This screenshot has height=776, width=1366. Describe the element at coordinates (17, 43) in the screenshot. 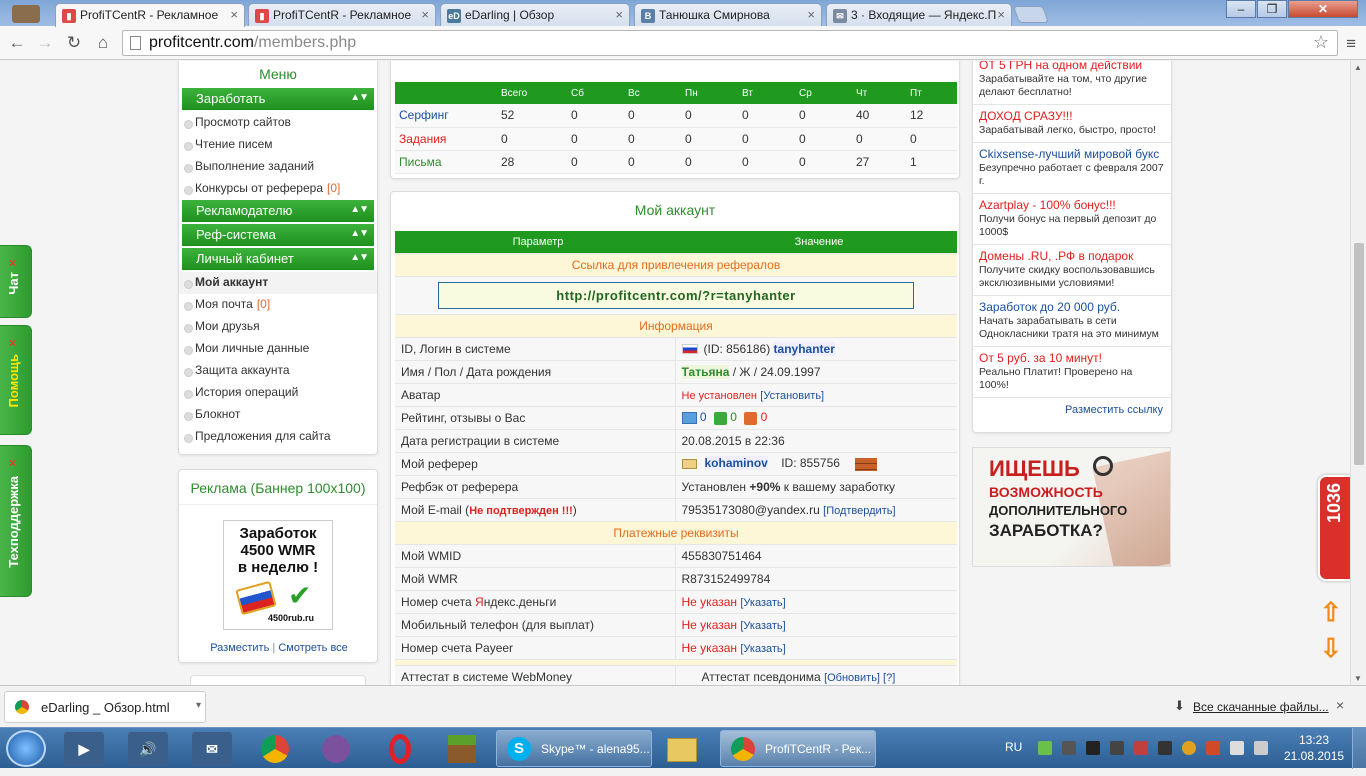

I see `back-arrow-icon: ←` at that location.